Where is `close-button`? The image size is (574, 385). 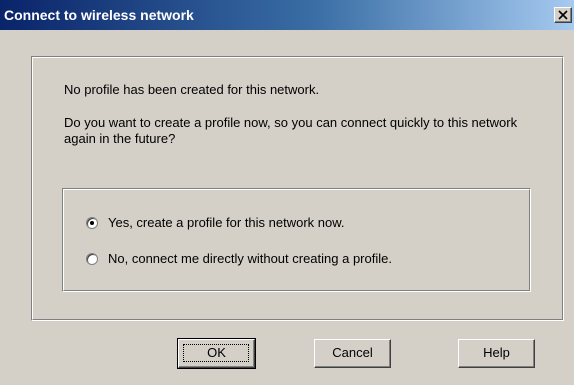 close-button is located at coordinates (563, 15).